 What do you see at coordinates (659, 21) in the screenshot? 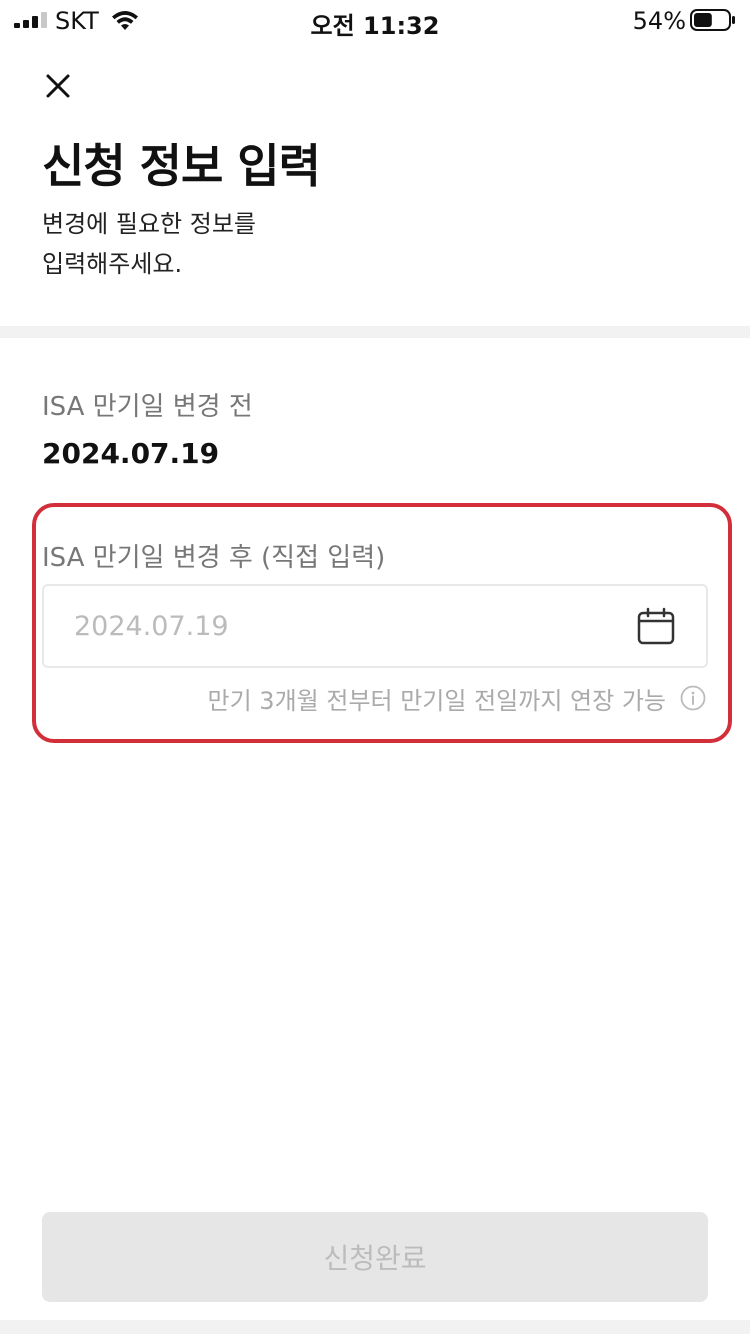
I see `battery-percent: 54%` at bounding box center [659, 21].